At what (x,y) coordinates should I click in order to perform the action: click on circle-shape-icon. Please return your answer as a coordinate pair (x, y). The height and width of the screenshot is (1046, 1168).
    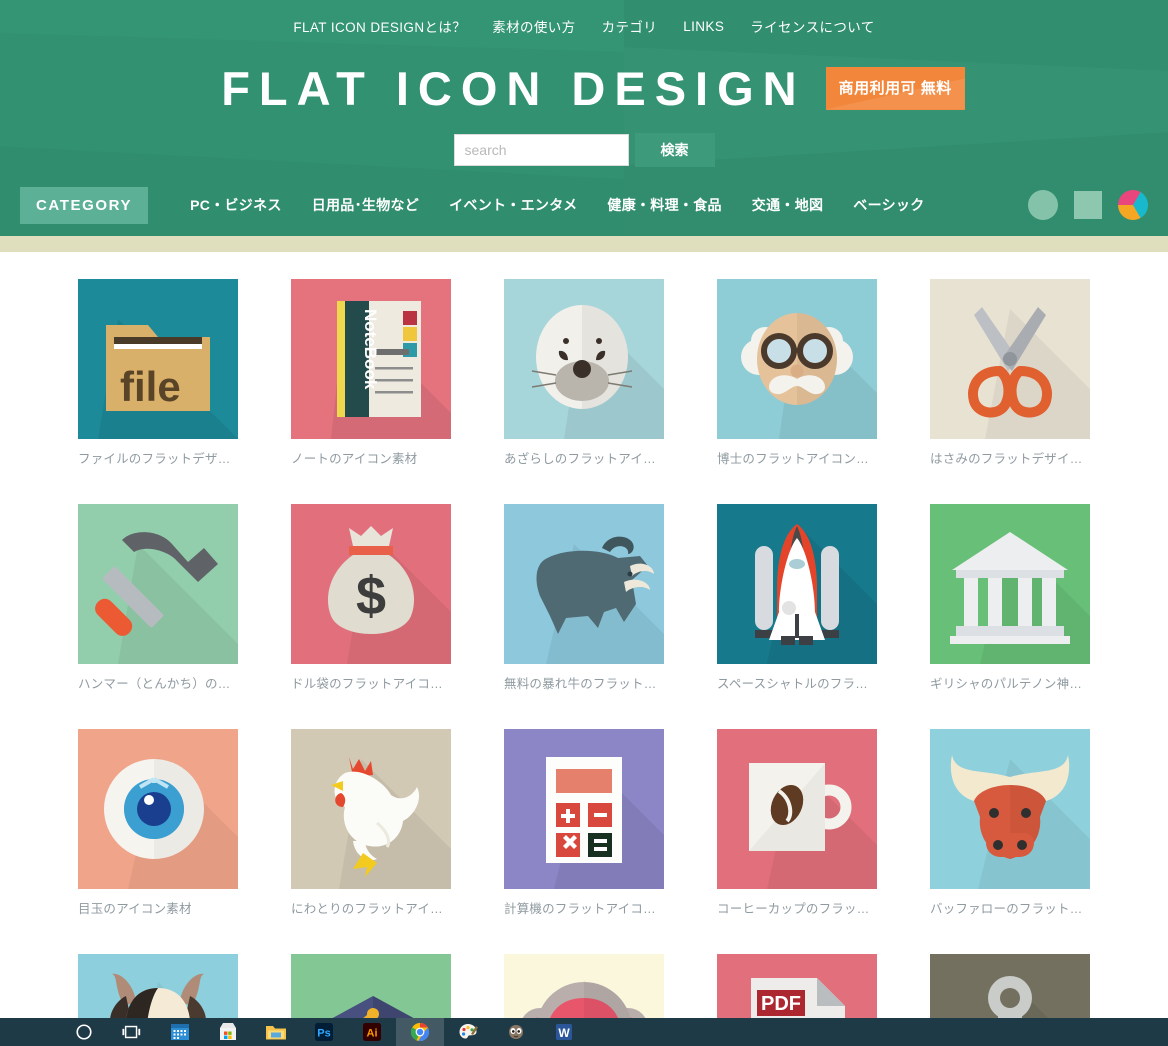
    Looking at the image, I should click on (1043, 205).